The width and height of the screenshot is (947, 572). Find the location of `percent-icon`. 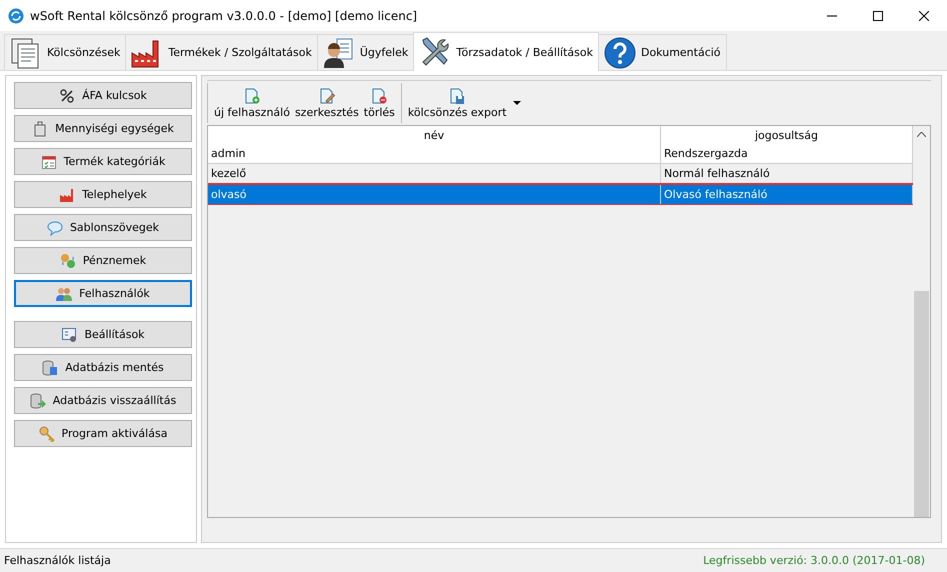

percent-icon is located at coordinates (67, 96).